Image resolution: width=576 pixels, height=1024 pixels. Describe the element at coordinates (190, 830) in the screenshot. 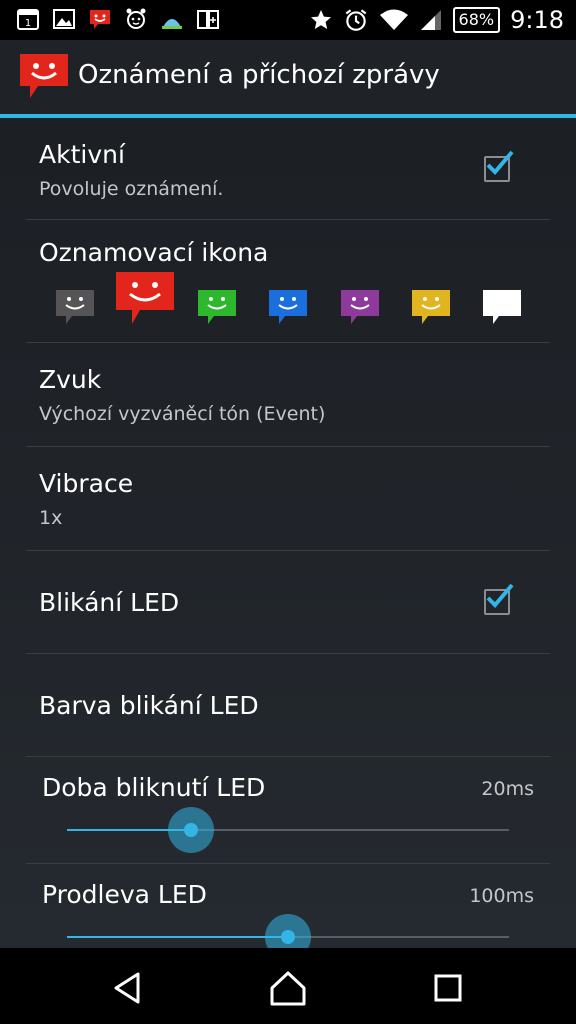

I see `blink-duration-thumb` at that location.